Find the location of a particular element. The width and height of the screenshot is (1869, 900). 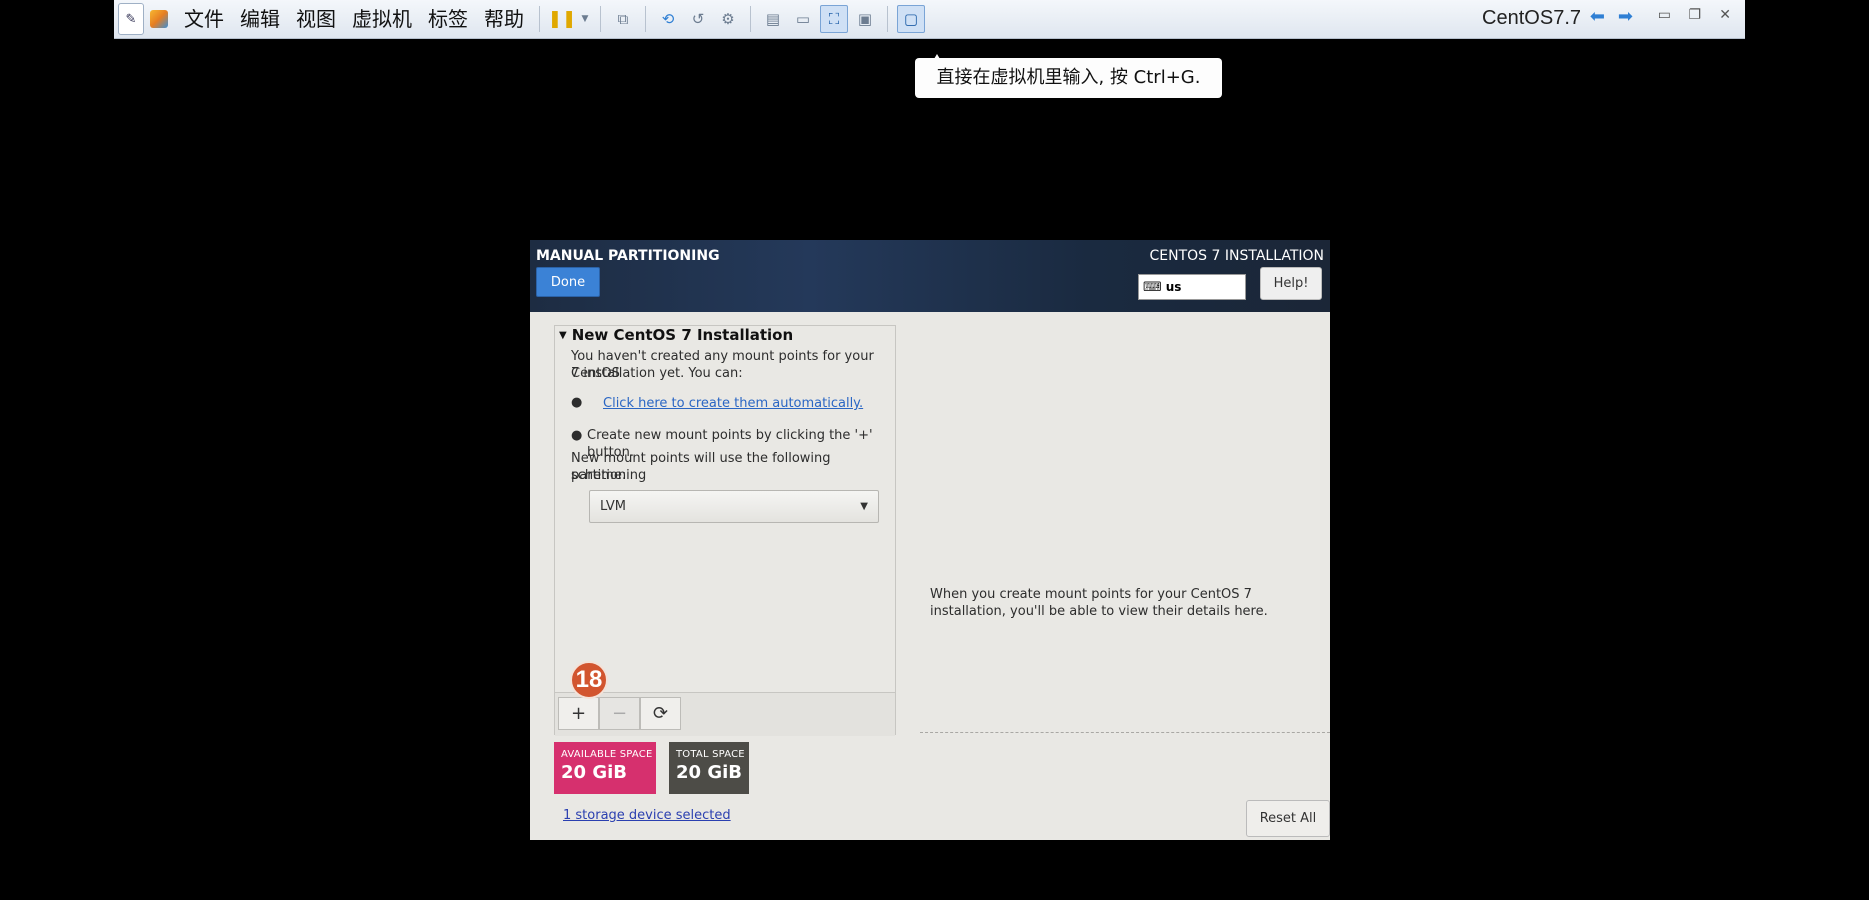

menu-file: 文件 is located at coordinates (204, 19).